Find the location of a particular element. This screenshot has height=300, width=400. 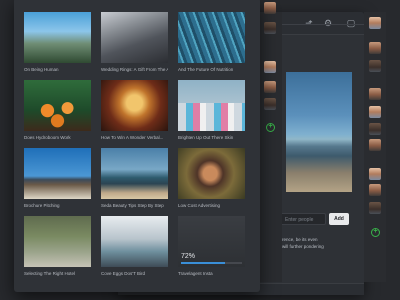

upload-progress-label: 72% is located at coordinates (188, 256).